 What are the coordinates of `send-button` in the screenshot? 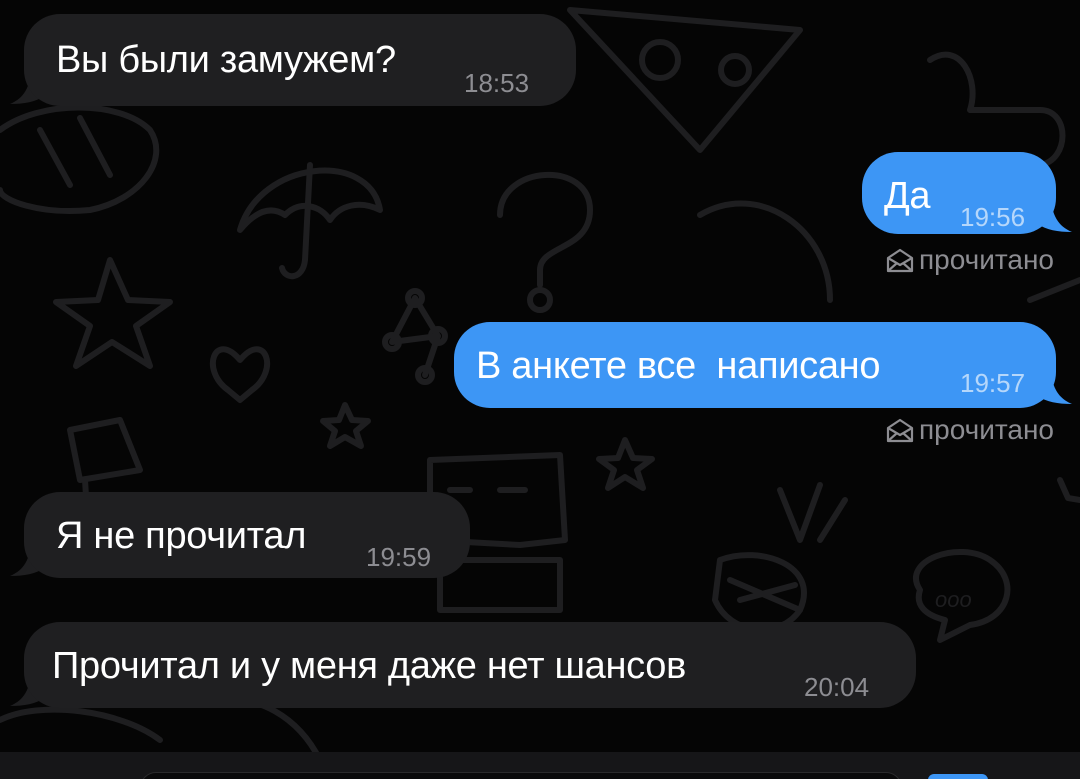 It's located at (958, 776).